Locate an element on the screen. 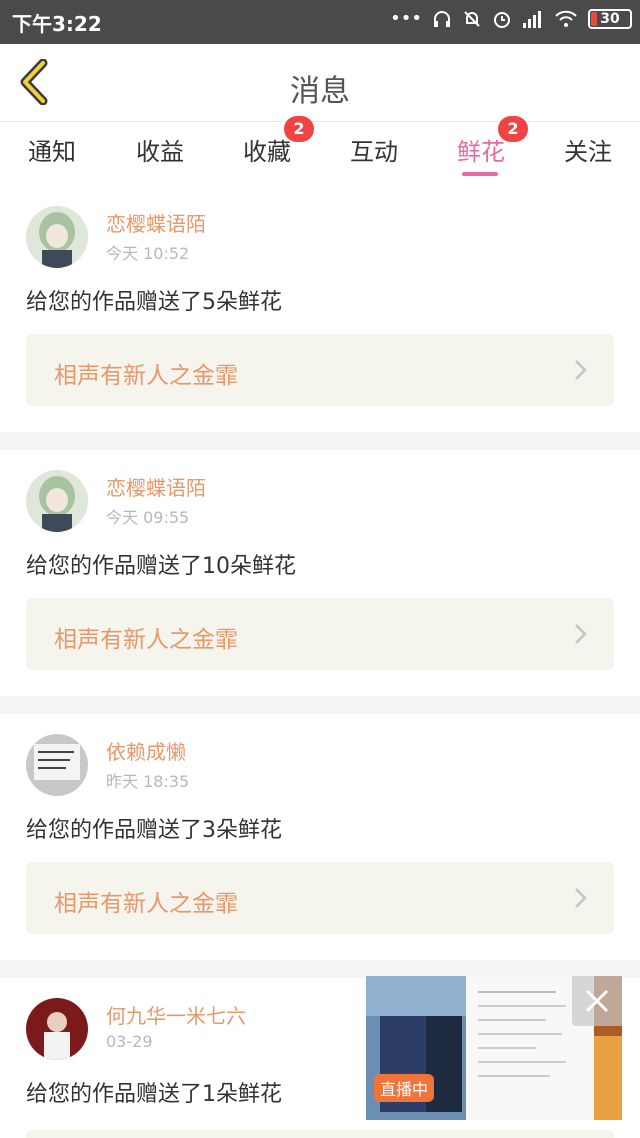 This screenshot has width=640, height=1138. headphones-icon is located at coordinates (442, 18).